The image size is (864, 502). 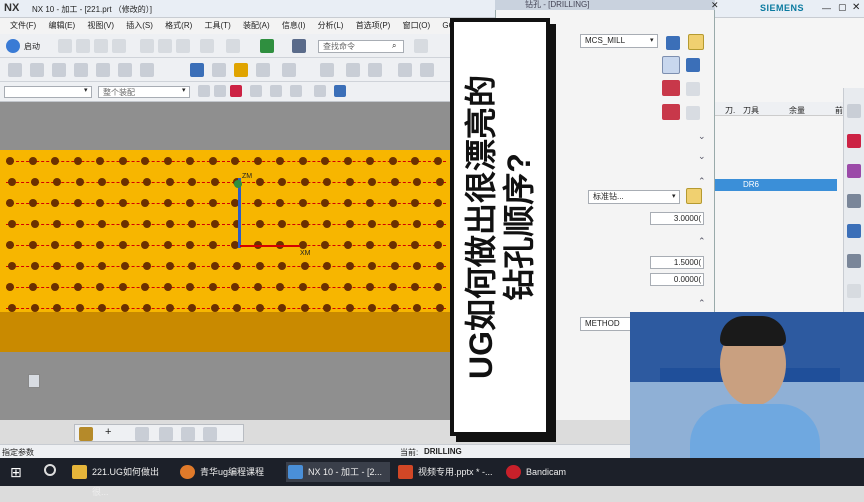 I want to click on geometry-select: MCS_MILL, so click(x=619, y=41).